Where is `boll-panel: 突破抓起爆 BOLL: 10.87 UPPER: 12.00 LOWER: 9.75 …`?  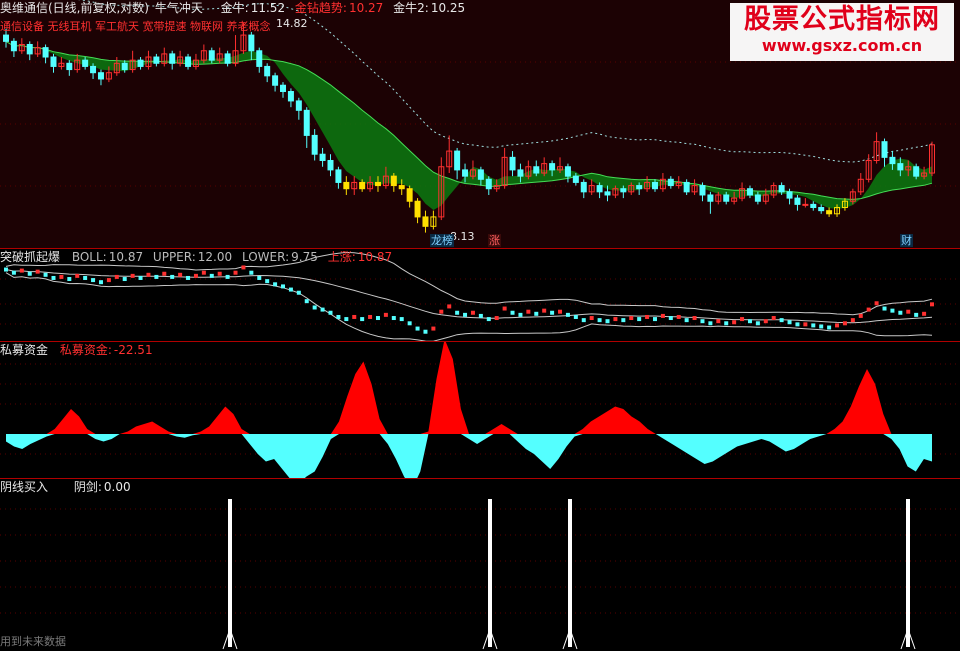 boll-panel: 突破抓起爆 BOLL: 10.87 UPPER: 12.00 LOWER: 9.75 … is located at coordinates (480, 295).